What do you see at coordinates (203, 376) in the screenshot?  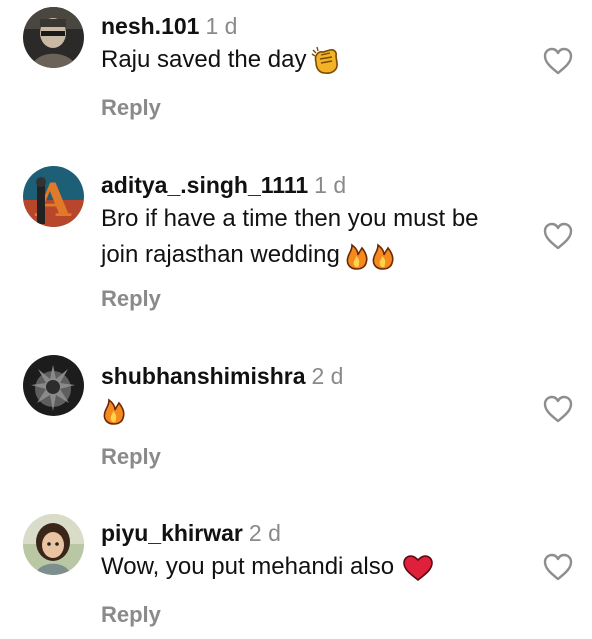 I see `username: shubhanshimishra` at bounding box center [203, 376].